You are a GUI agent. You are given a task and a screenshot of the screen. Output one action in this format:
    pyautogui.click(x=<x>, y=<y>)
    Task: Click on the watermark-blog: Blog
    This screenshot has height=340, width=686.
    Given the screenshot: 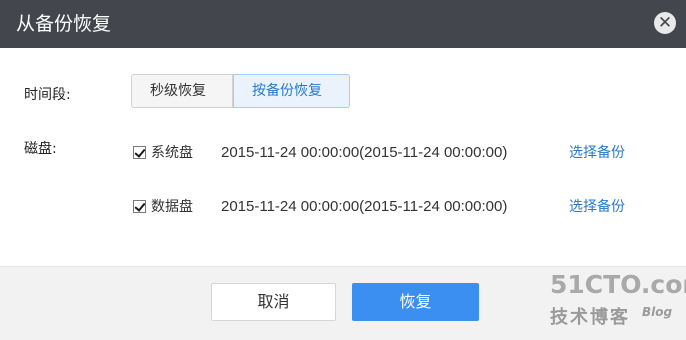 What is the action you would take?
    pyautogui.click(x=657, y=312)
    